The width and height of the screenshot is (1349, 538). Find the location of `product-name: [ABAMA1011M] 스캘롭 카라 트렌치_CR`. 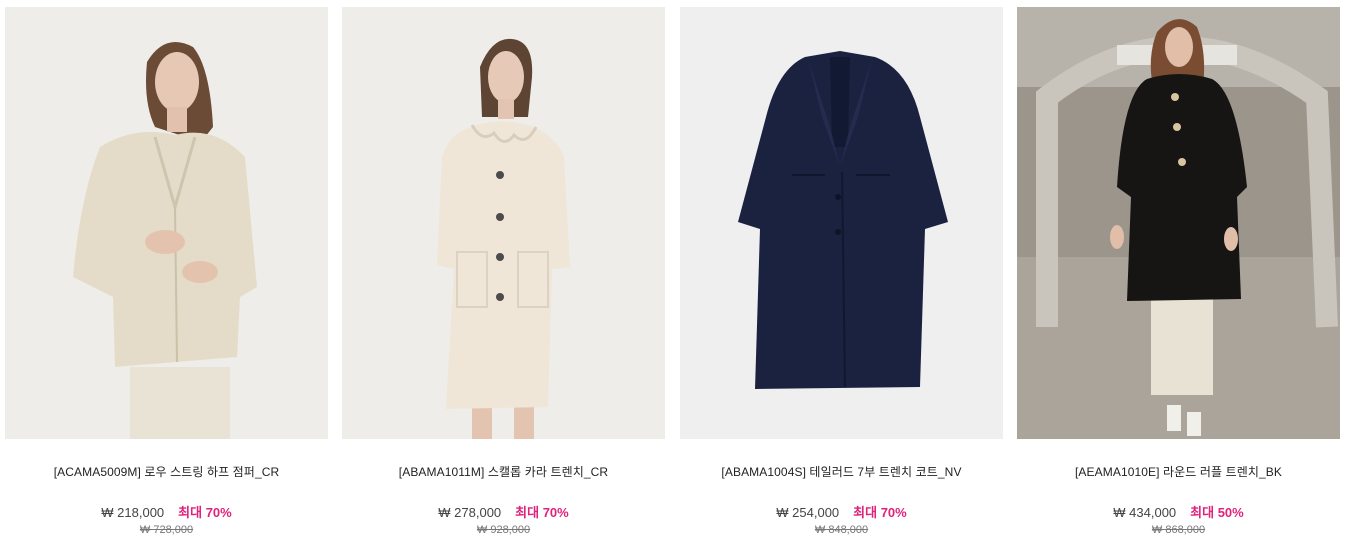

product-name: [ABAMA1011M] 스캘롭 카라 트렌치_CR is located at coordinates (503, 471).